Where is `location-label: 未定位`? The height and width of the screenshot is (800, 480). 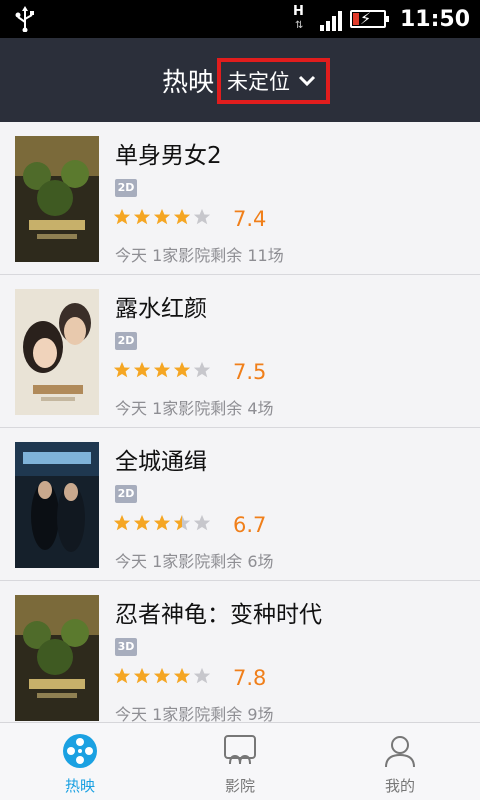 location-label: 未定位 is located at coordinates (258, 82).